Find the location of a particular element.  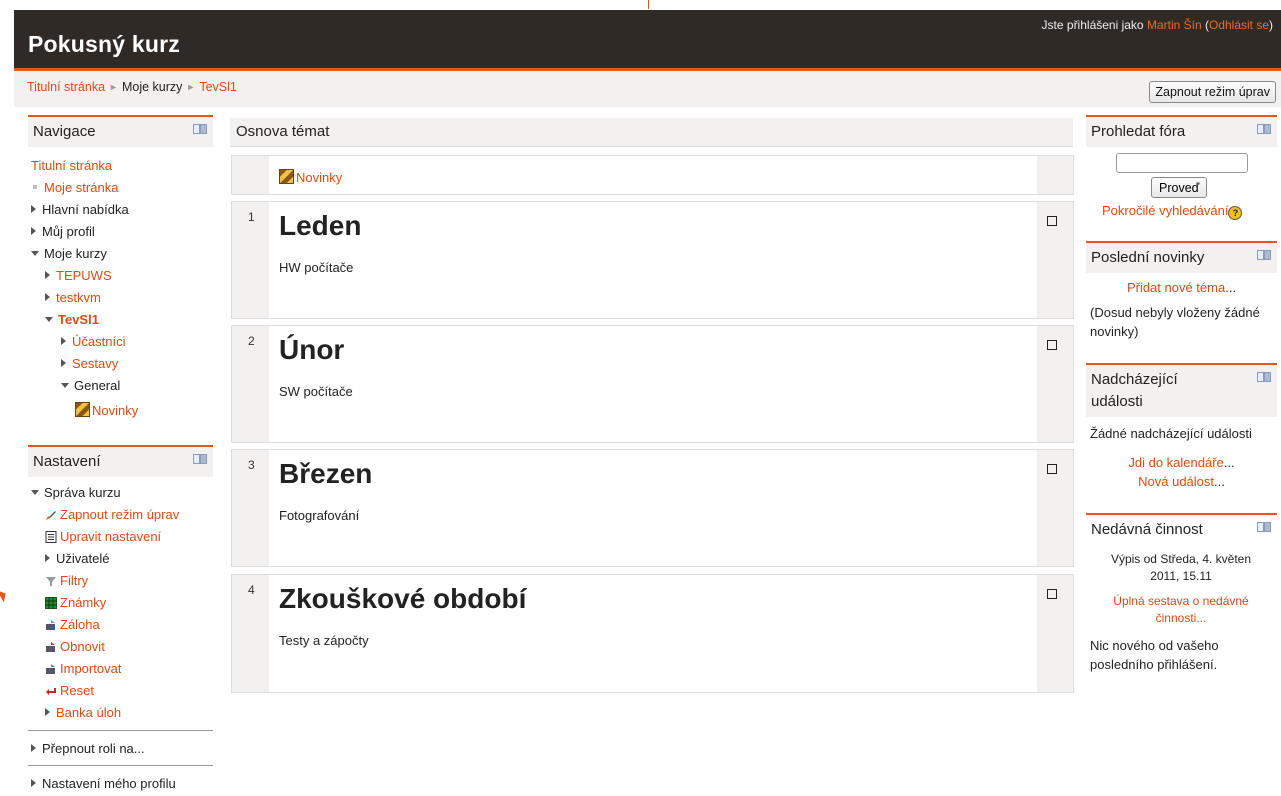

bullet-icon is located at coordinates (35, 187).